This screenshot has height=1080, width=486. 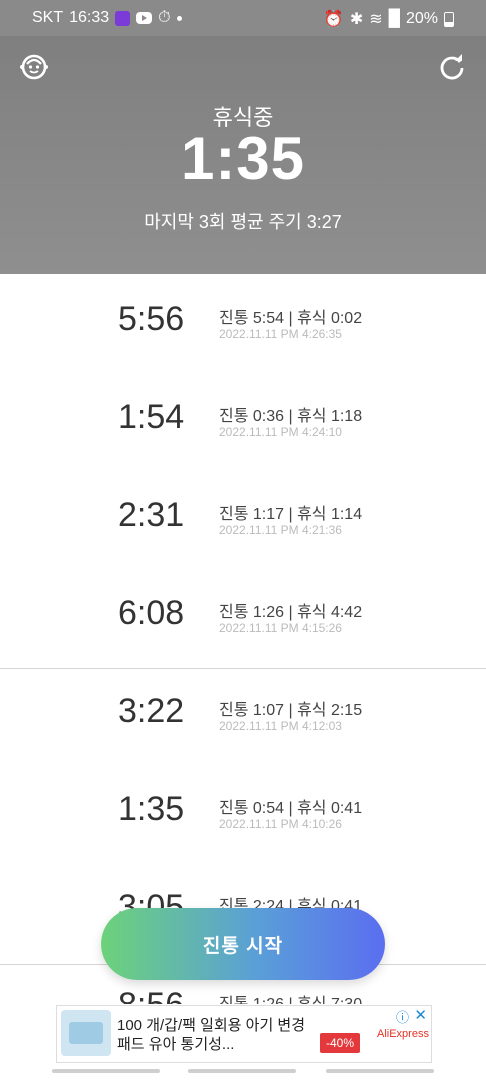 What do you see at coordinates (452, 67) in the screenshot?
I see `refresh-icon` at bounding box center [452, 67].